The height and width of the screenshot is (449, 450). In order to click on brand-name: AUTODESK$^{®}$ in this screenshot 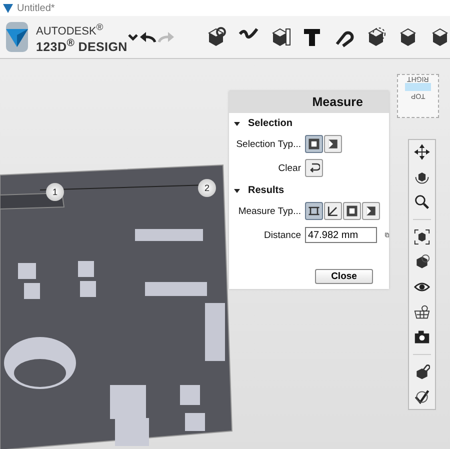, I will do `click(70, 29)`.